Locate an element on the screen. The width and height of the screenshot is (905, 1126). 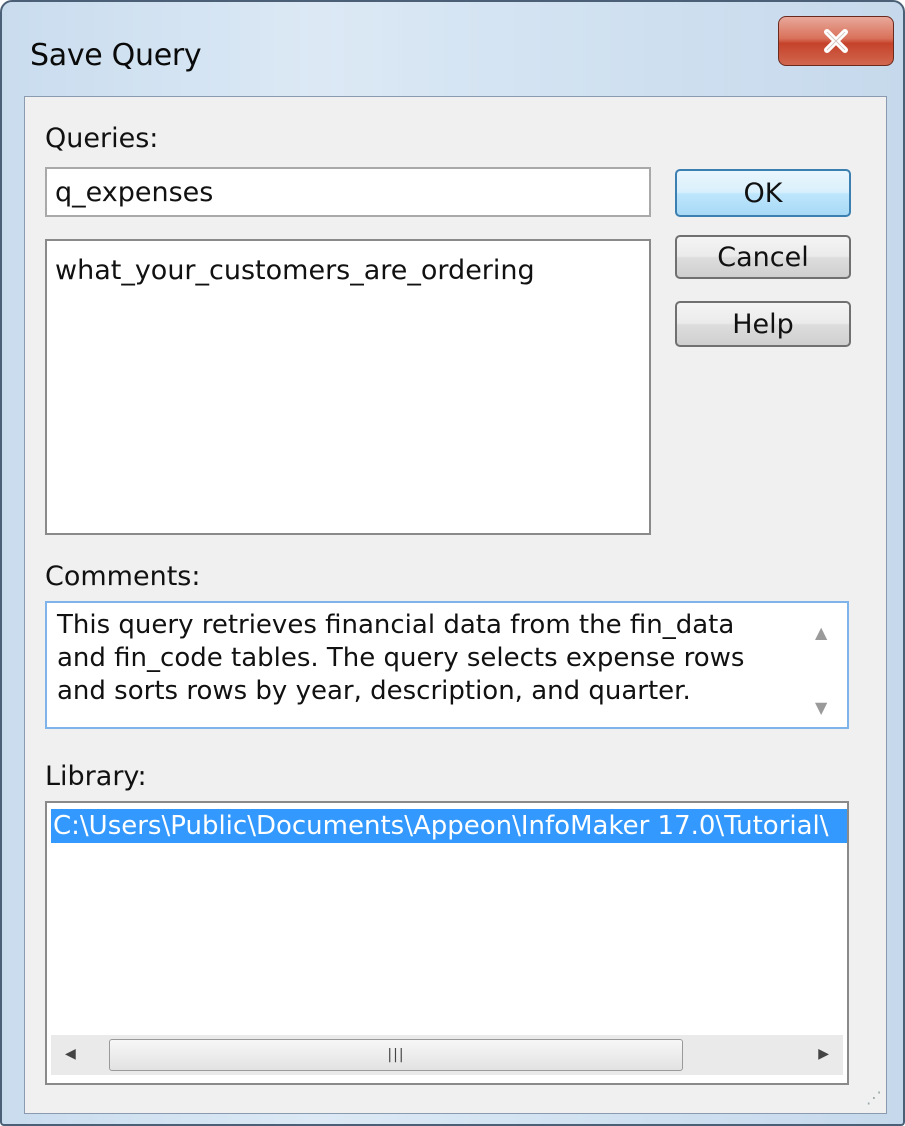
help-button: Help is located at coordinates (763, 324).